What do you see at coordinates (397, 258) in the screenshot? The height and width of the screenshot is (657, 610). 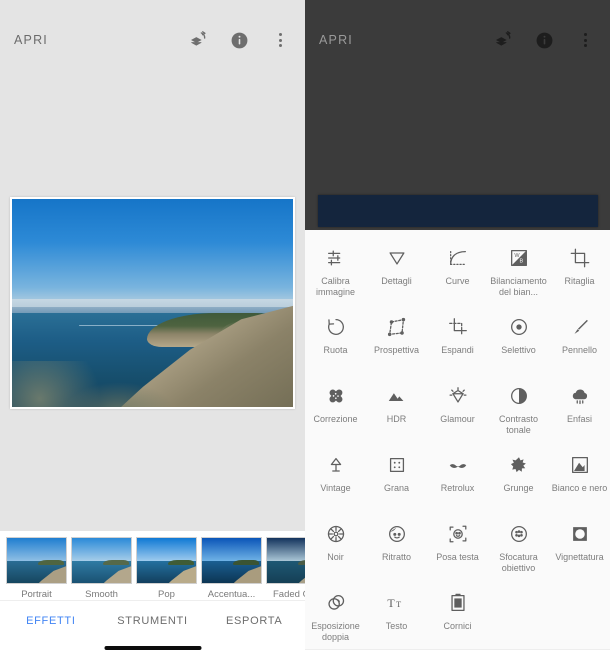 I see `triangle-down-icon` at bounding box center [397, 258].